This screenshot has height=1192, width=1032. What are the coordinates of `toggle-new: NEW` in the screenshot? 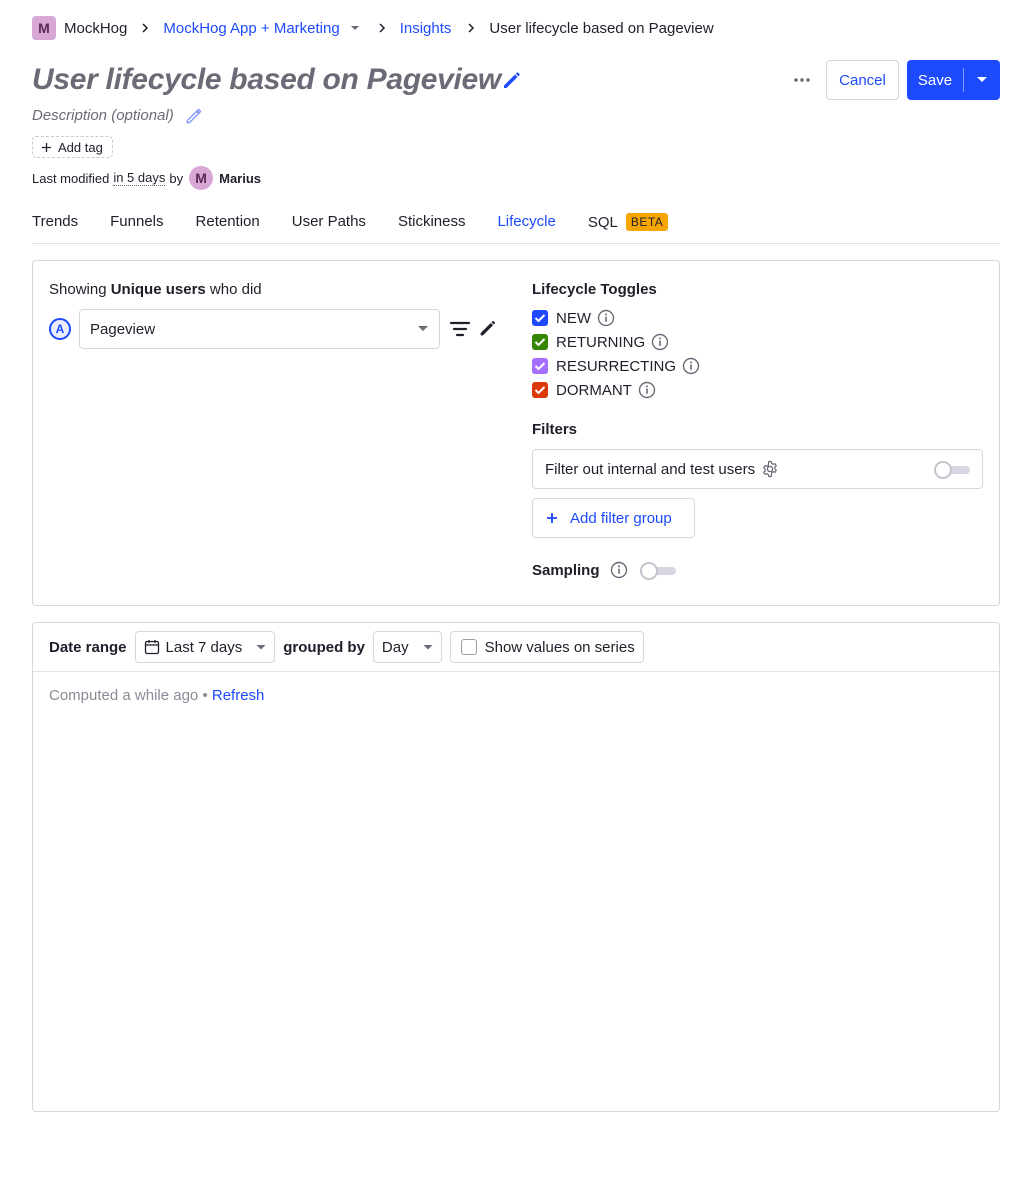 It's located at (573, 318).